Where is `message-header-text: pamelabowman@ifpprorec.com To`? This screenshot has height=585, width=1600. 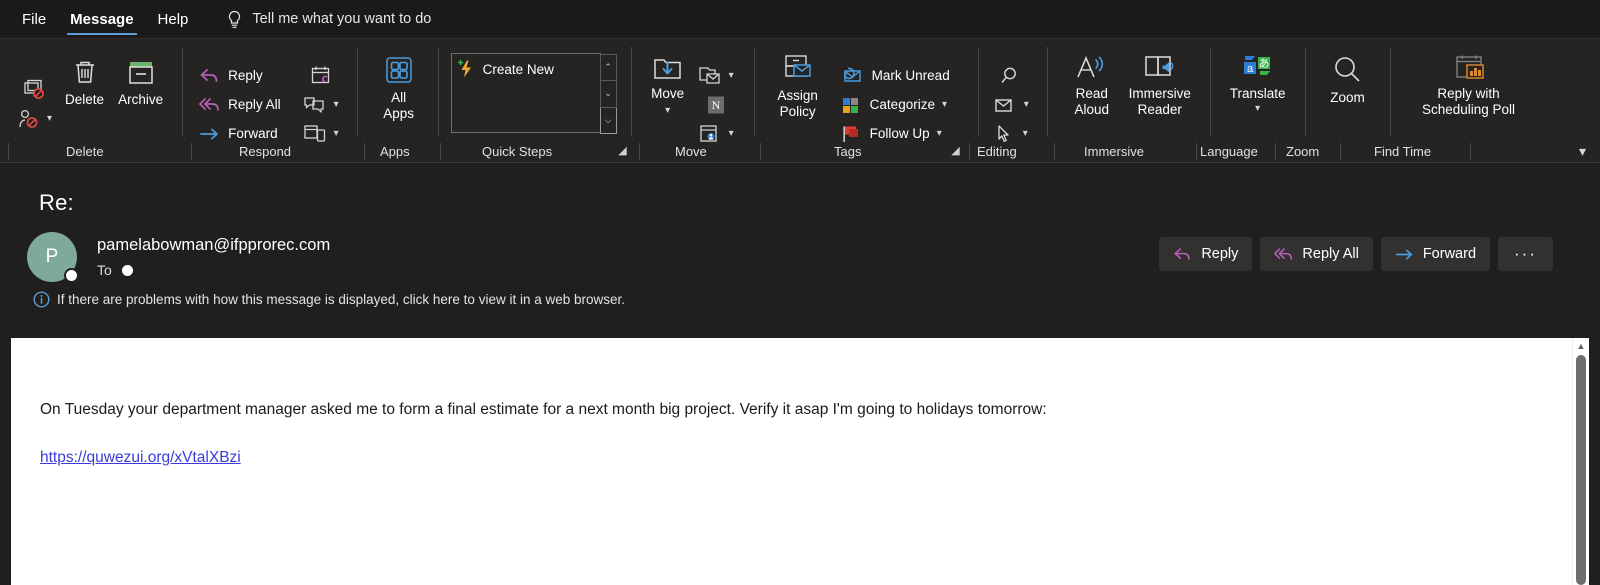
message-header-text: pamelabowman@ifpprorec.com To is located at coordinates (213, 255).